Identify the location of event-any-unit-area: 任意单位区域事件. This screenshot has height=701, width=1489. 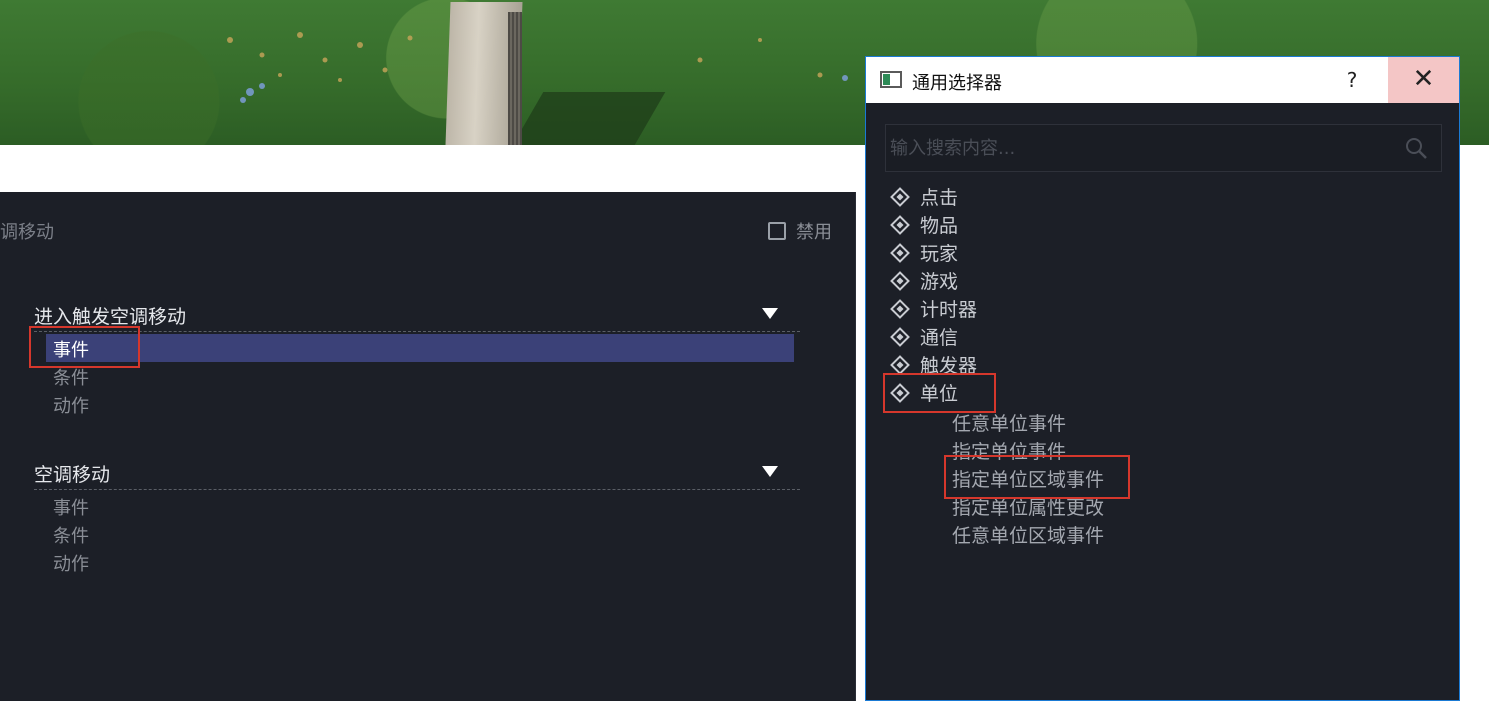
(1028, 534).